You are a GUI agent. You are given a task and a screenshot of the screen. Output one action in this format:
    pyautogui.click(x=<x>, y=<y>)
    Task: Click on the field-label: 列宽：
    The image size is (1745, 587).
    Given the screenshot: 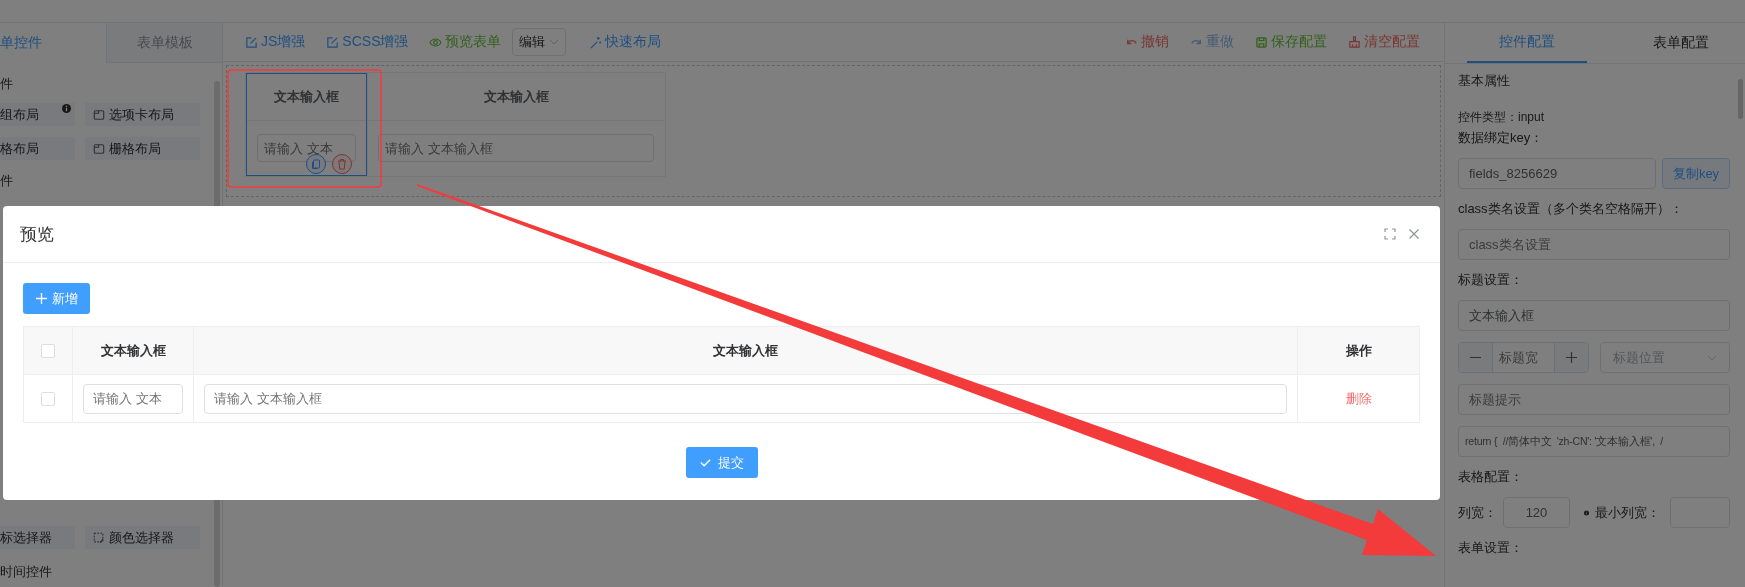 What is the action you would take?
    pyautogui.click(x=1477, y=512)
    